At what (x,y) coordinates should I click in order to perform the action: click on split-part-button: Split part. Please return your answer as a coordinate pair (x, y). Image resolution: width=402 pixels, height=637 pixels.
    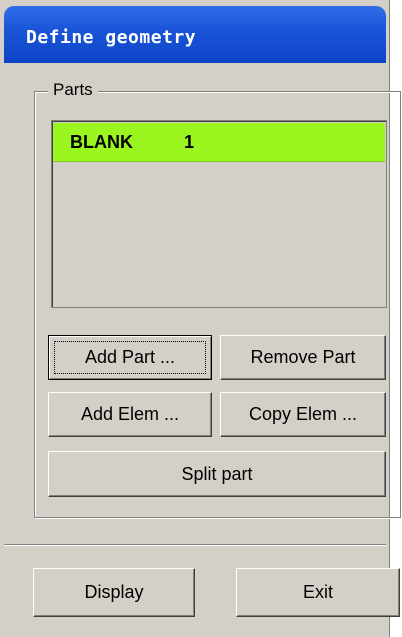
    Looking at the image, I should click on (217, 474).